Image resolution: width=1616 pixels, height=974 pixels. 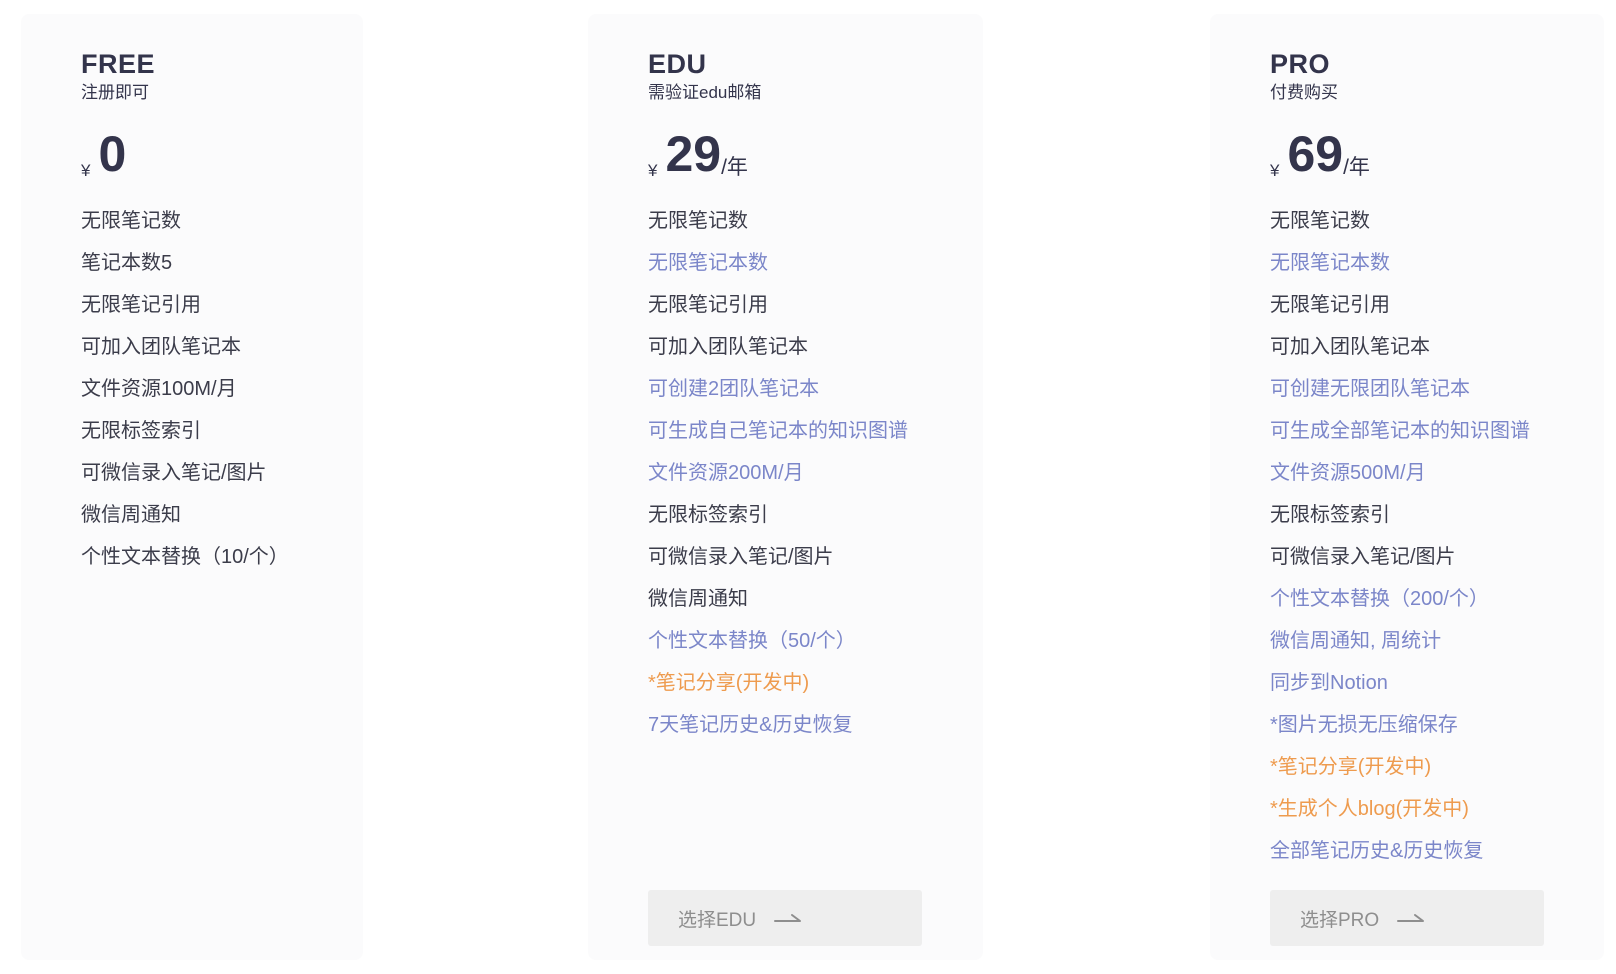 What do you see at coordinates (112, 154) in the screenshot?
I see `price-amount: 0` at bounding box center [112, 154].